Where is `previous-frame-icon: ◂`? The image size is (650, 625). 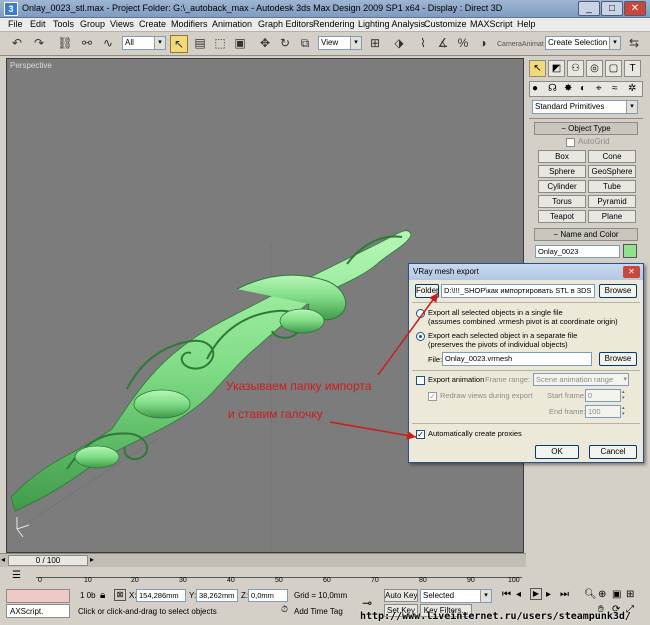
previous-frame-icon: ◂ is located at coordinates (518, 594).